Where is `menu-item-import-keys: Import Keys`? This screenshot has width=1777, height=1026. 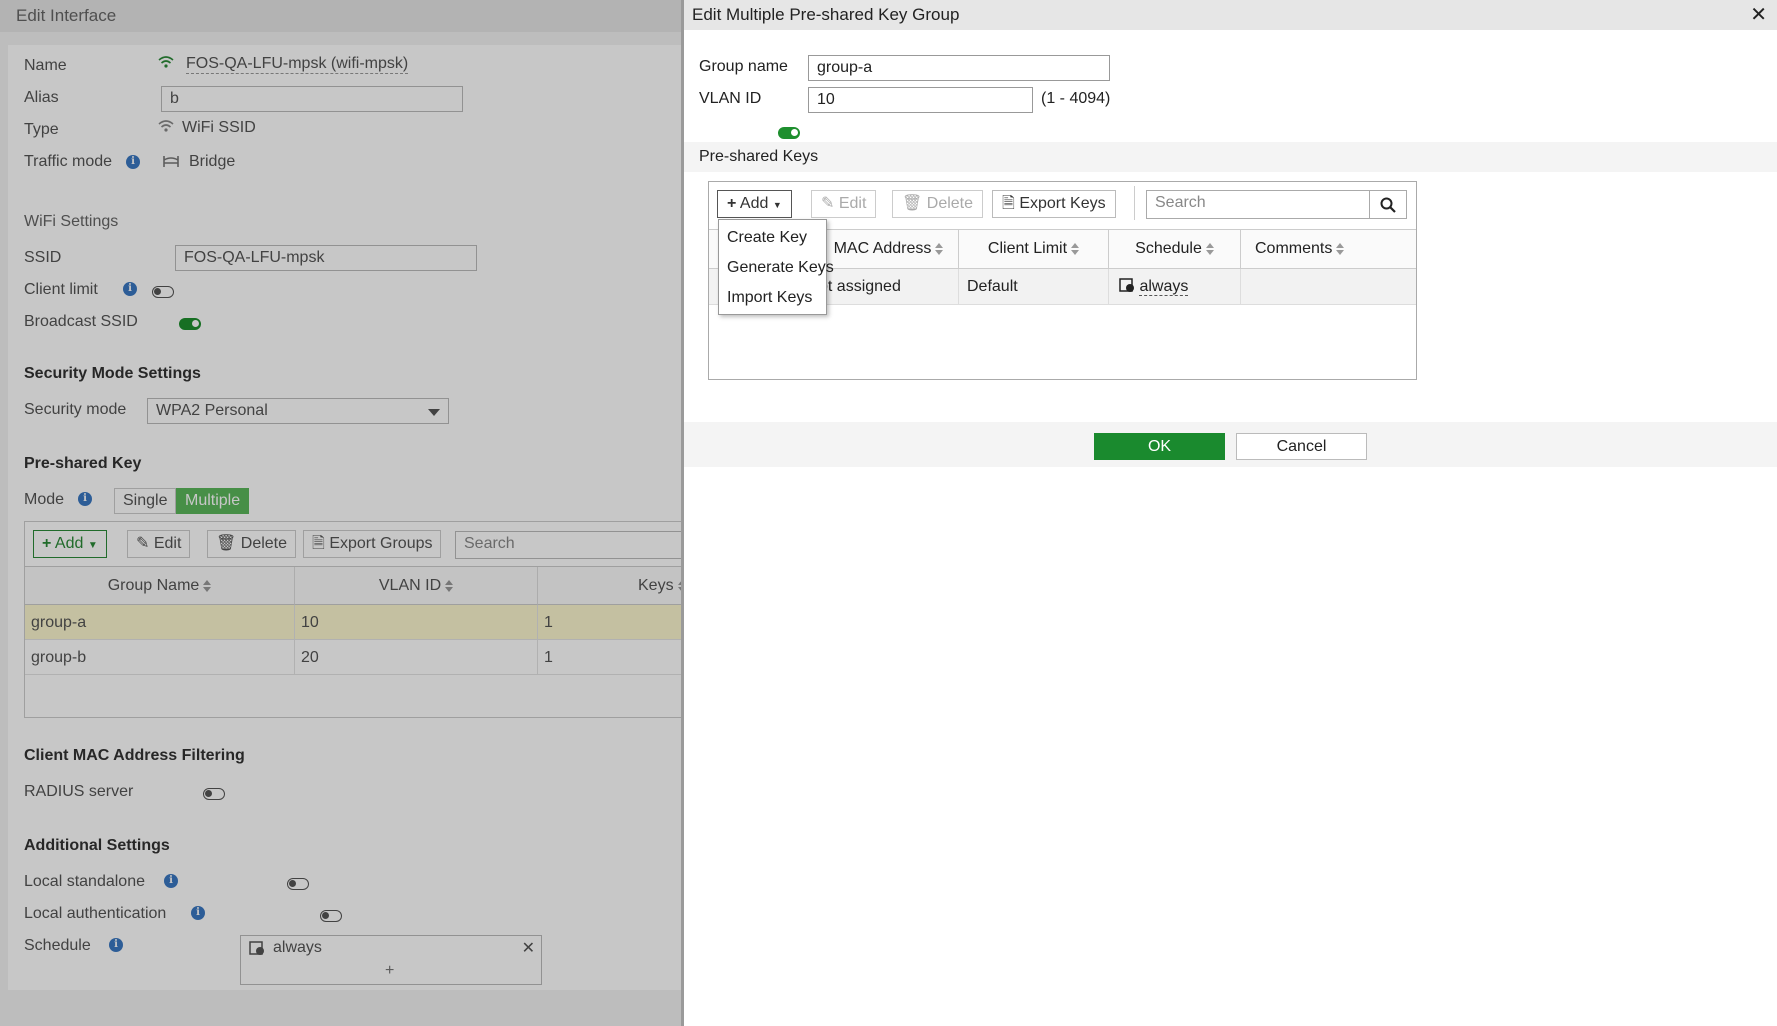 menu-item-import-keys: Import Keys is located at coordinates (772, 298).